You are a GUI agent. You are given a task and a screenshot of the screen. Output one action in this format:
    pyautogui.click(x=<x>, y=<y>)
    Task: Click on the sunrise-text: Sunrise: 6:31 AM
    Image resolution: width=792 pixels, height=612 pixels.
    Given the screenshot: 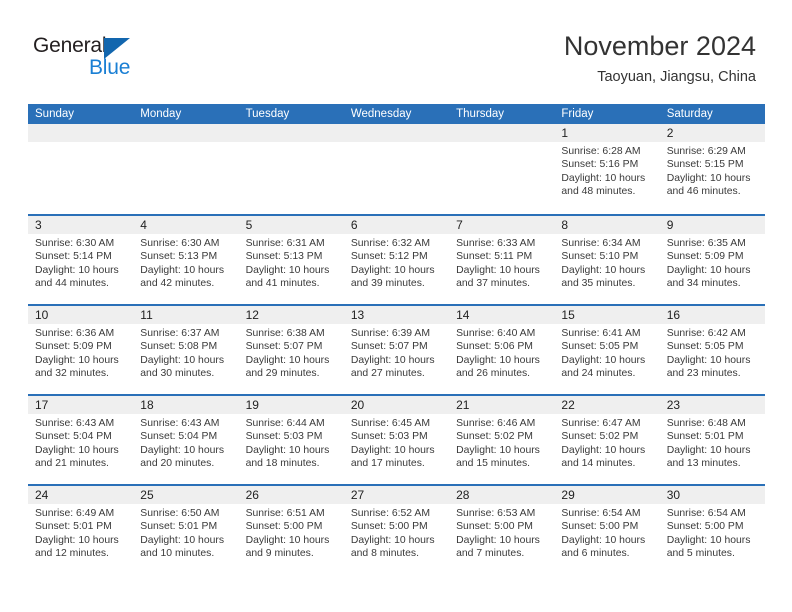 What is the action you would take?
    pyautogui.click(x=285, y=243)
    